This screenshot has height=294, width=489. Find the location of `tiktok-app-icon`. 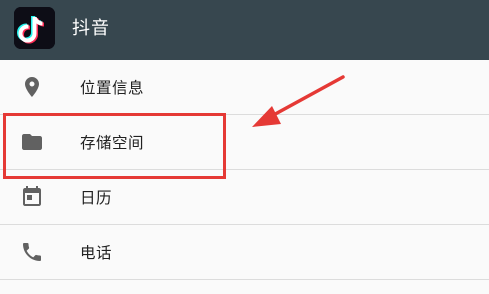

tiktok-app-icon is located at coordinates (34, 28).